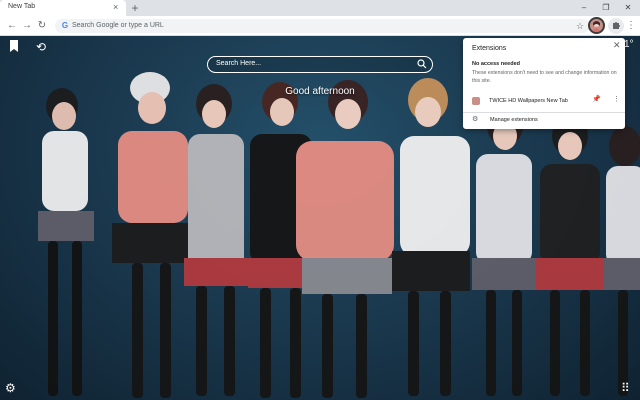 This screenshot has height=400, width=640. Describe the element at coordinates (22, 6) in the screenshot. I see `tab-title: New Tab` at that location.